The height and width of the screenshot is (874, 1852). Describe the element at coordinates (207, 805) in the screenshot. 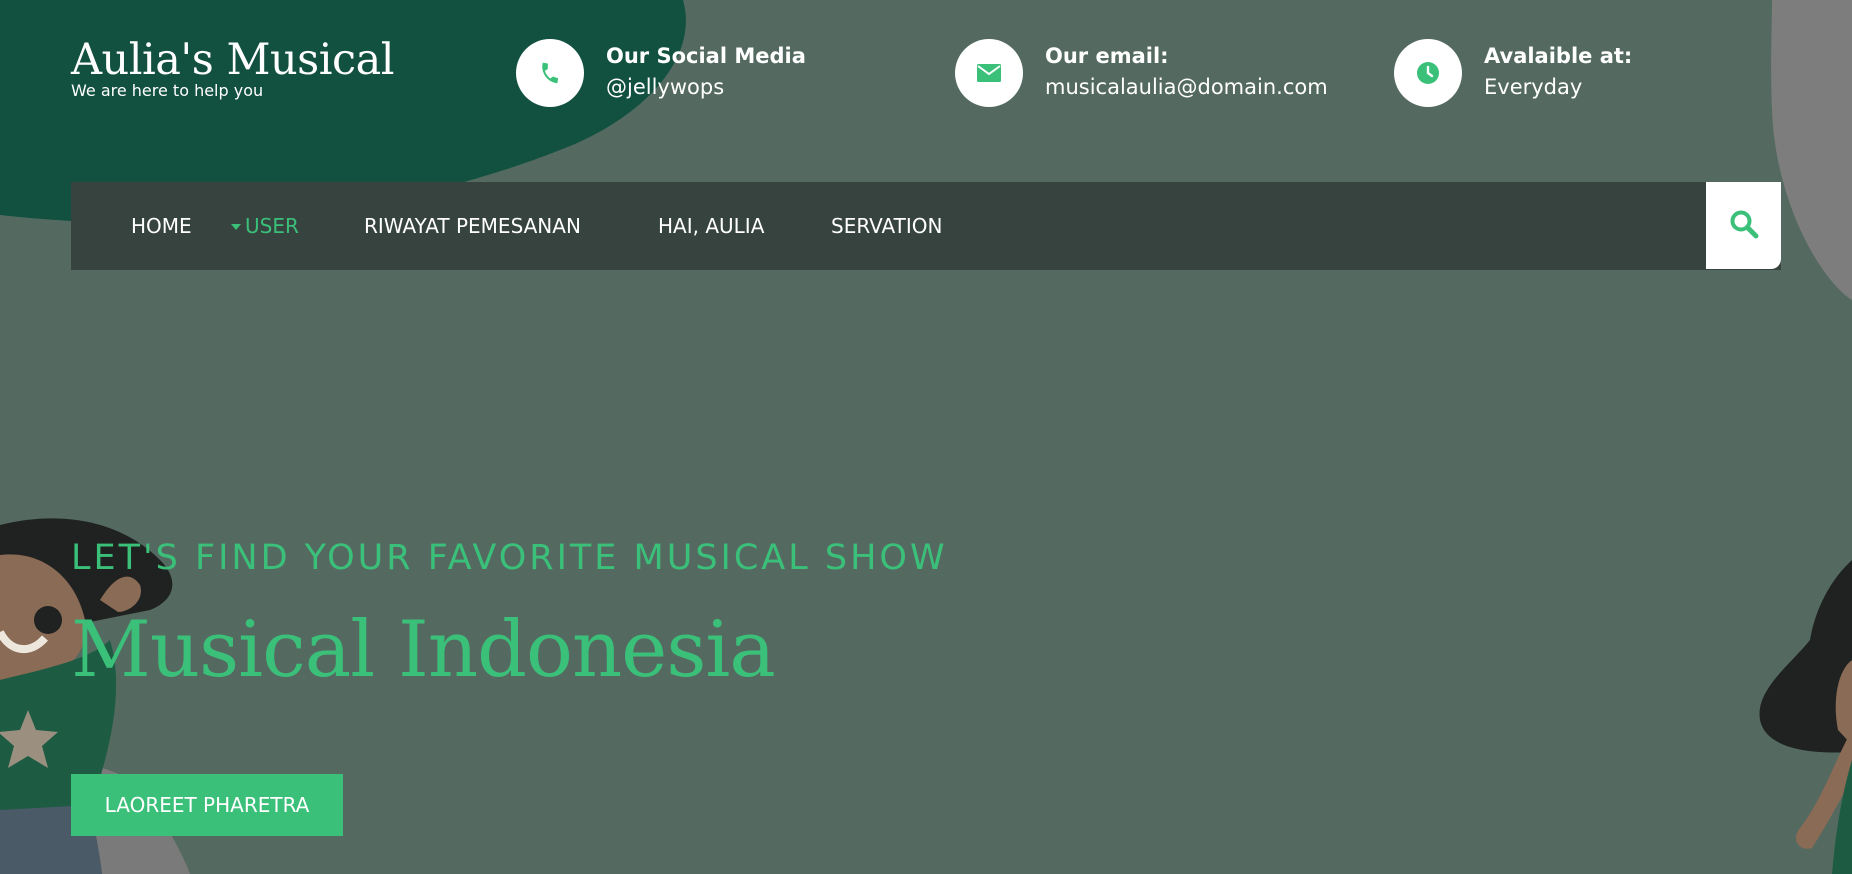

I see `hero-cta-button: LAOREET PHARETRA` at that location.